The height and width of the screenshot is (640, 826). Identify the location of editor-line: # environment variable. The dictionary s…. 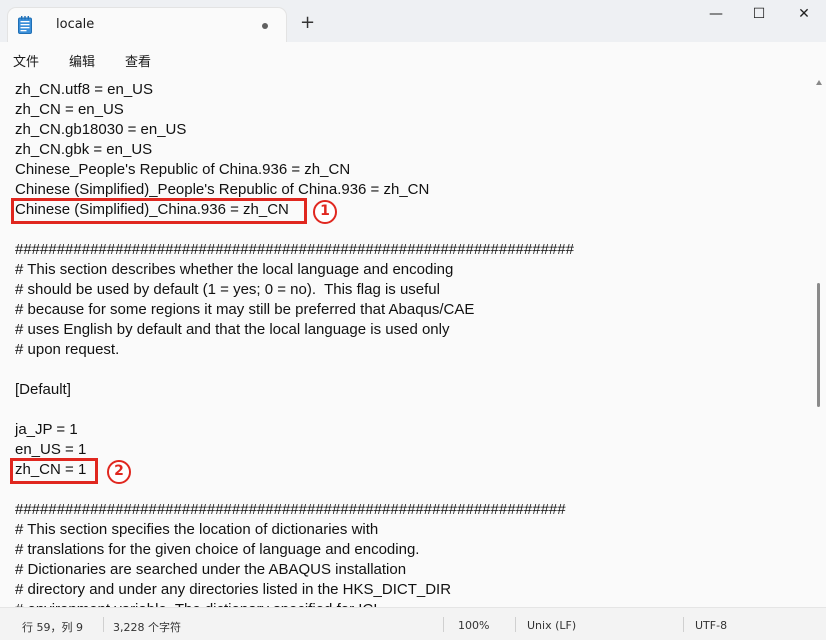
(196, 603).